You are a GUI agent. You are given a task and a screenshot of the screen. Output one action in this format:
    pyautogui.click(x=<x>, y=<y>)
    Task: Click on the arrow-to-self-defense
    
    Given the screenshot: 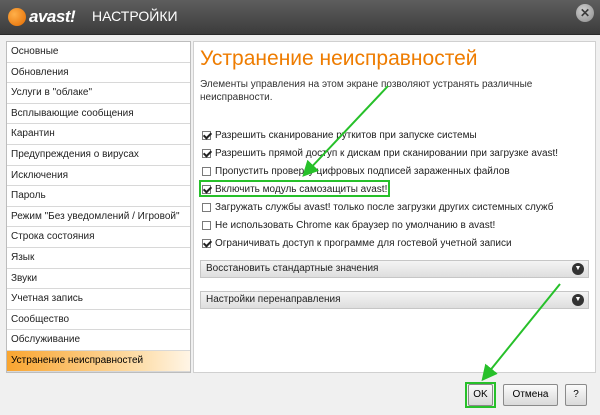 What is the action you would take?
    pyautogui.click(x=345, y=131)
    